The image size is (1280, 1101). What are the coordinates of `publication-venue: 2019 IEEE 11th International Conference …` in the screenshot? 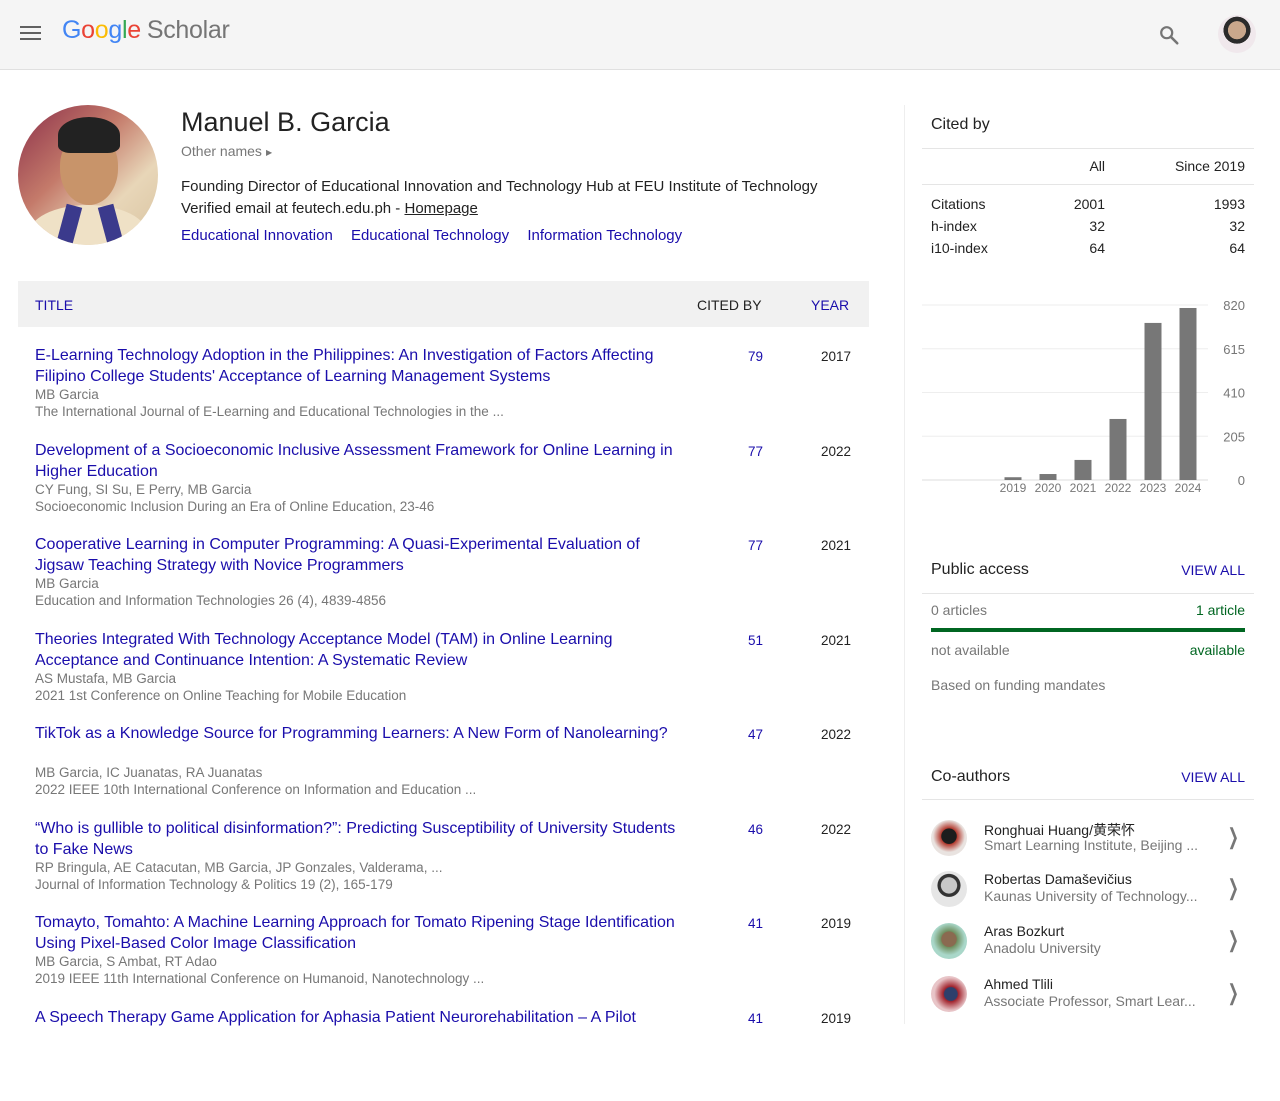 It's located at (259, 978).